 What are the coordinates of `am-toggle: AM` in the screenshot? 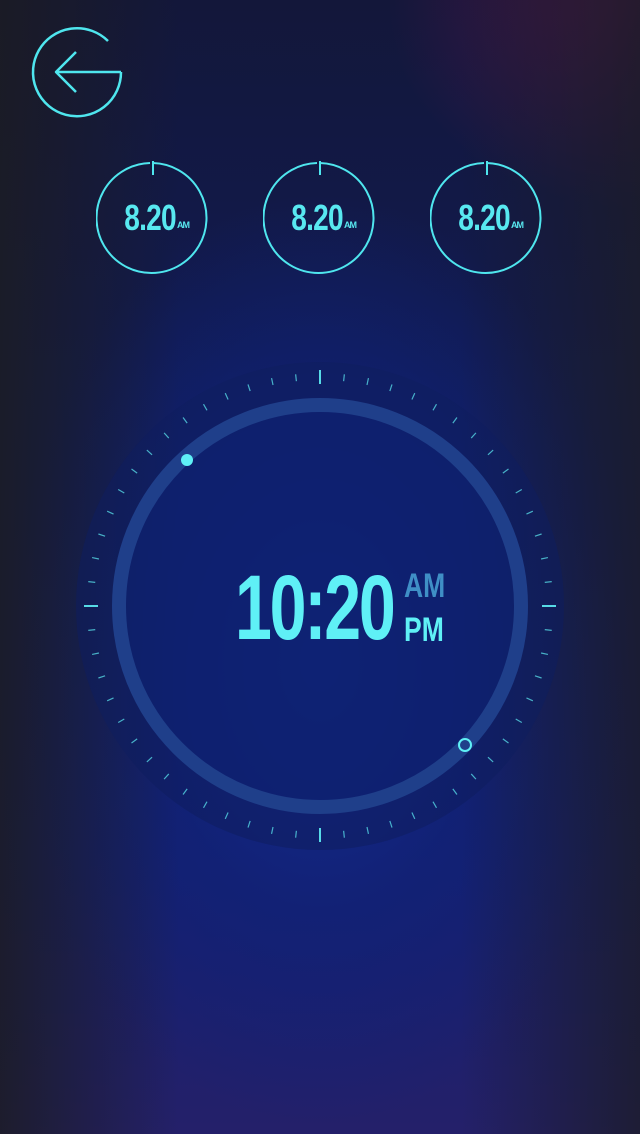 It's located at (424, 586).